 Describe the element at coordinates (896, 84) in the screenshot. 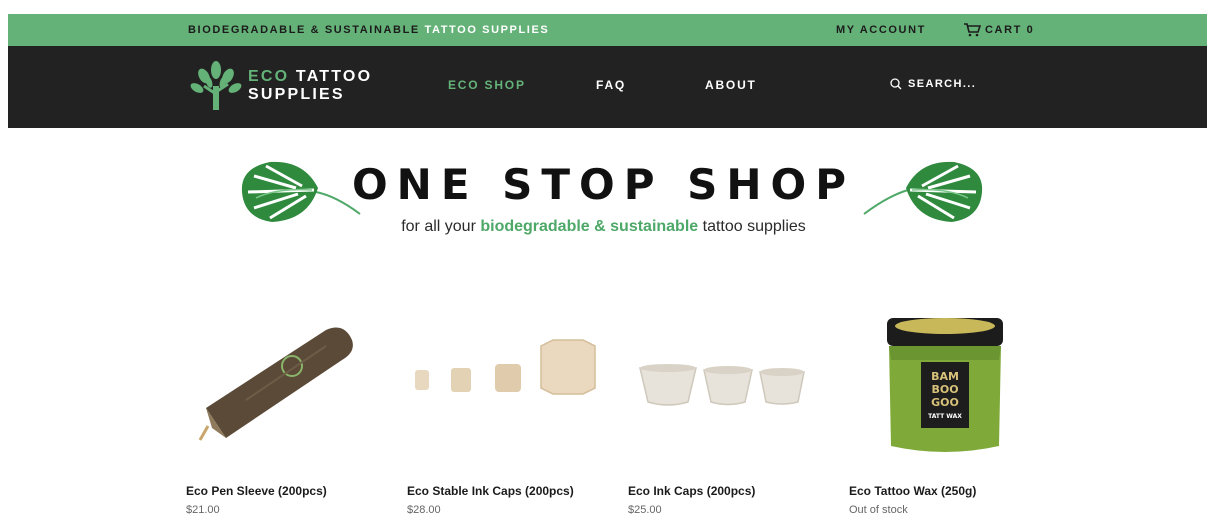

I see `search-icon` at that location.